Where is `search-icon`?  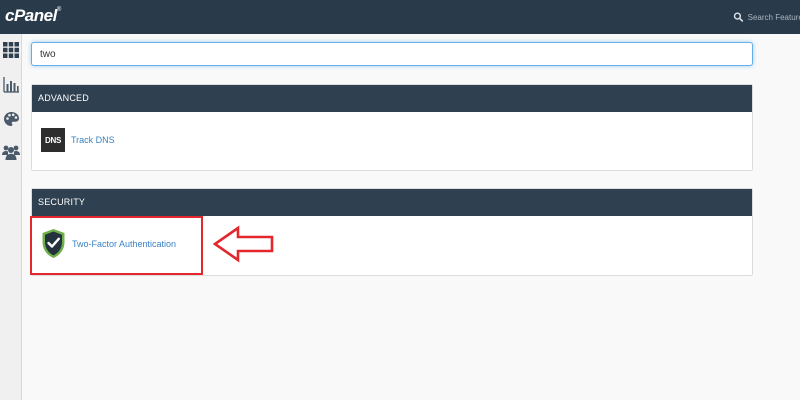
search-icon is located at coordinates (738, 17).